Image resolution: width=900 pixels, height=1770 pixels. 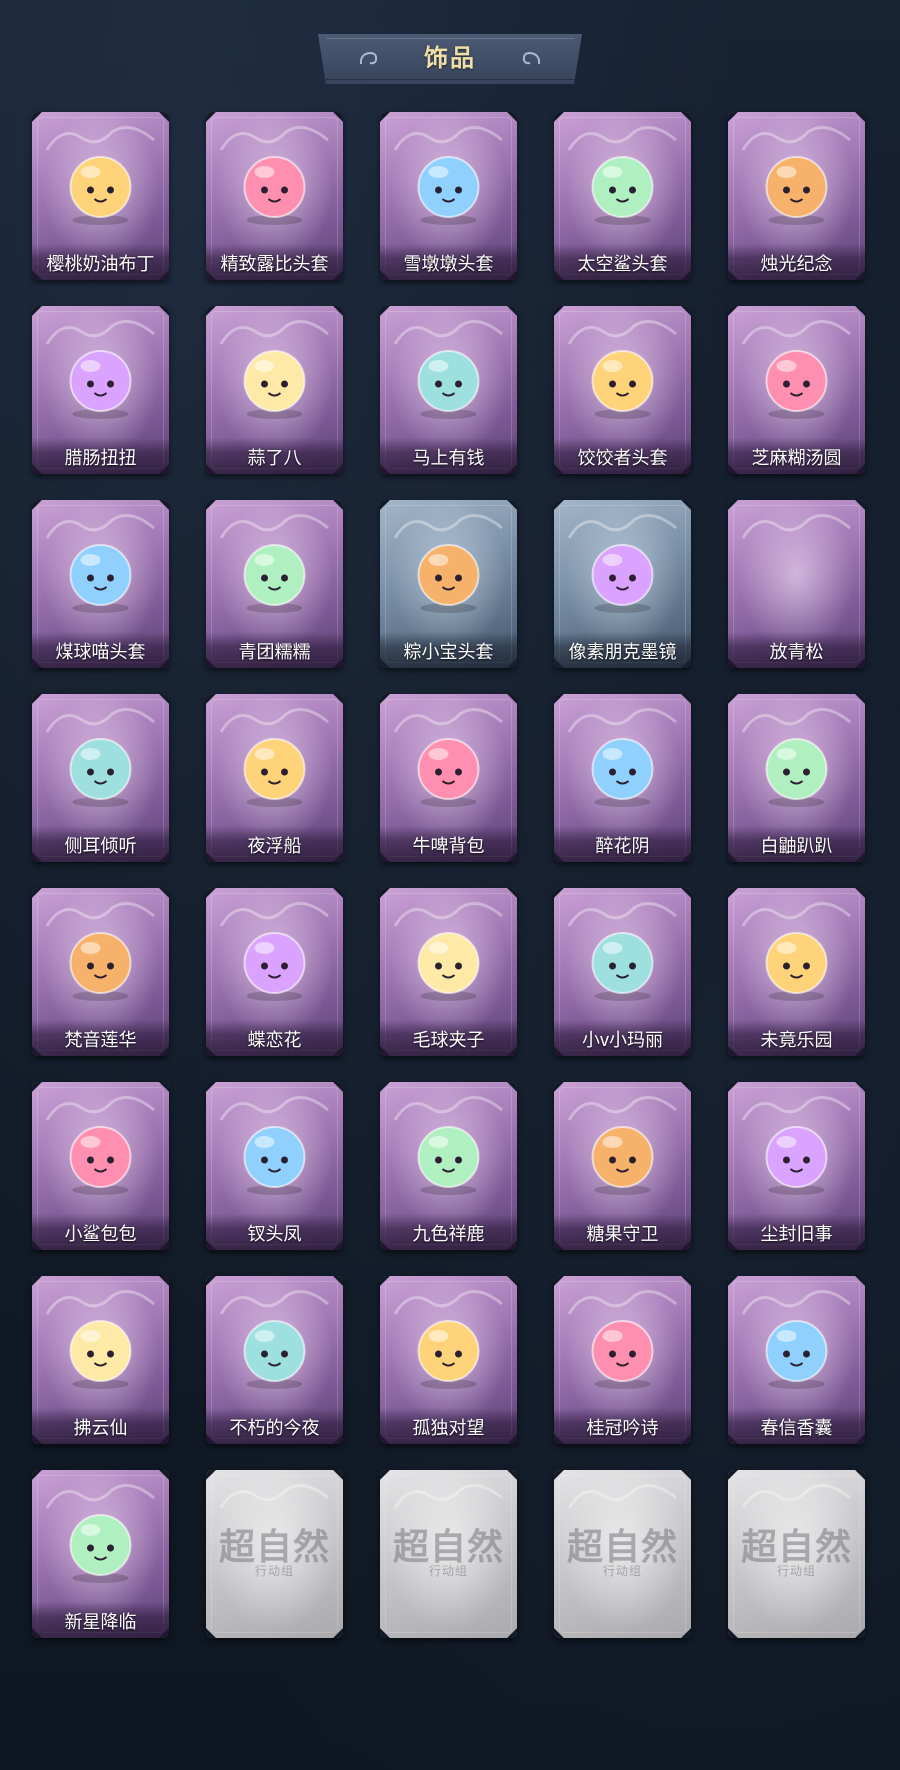 What do you see at coordinates (100, 1360) in the screenshot?
I see `accessory-card: 拂云仙` at bounding box center [100, 1360].